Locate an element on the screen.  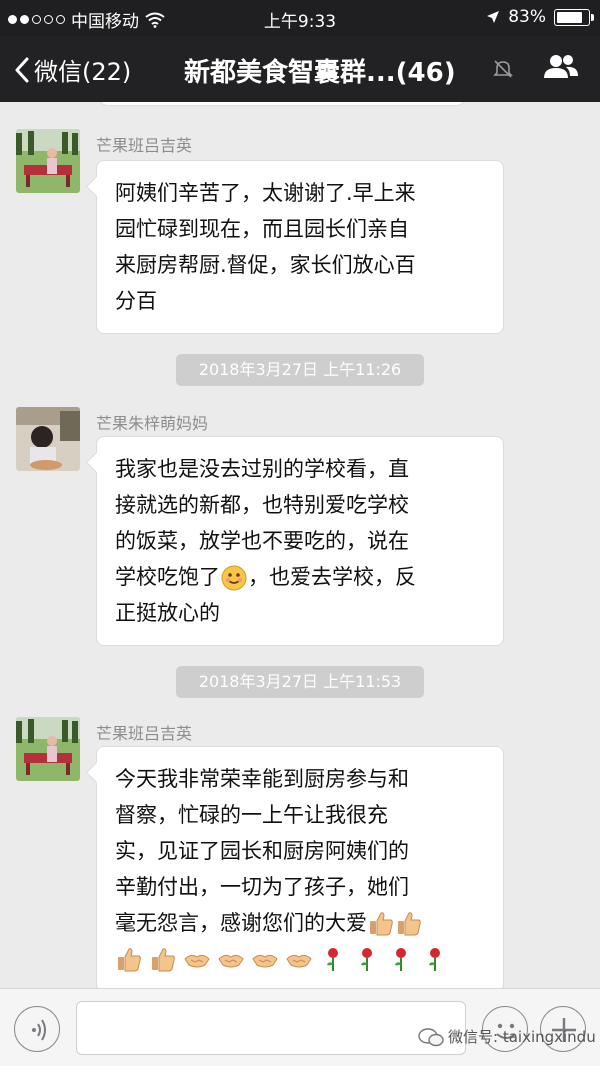
status-bar: 中国移动 上午9:33 83% is located at coordinates (300, 18).